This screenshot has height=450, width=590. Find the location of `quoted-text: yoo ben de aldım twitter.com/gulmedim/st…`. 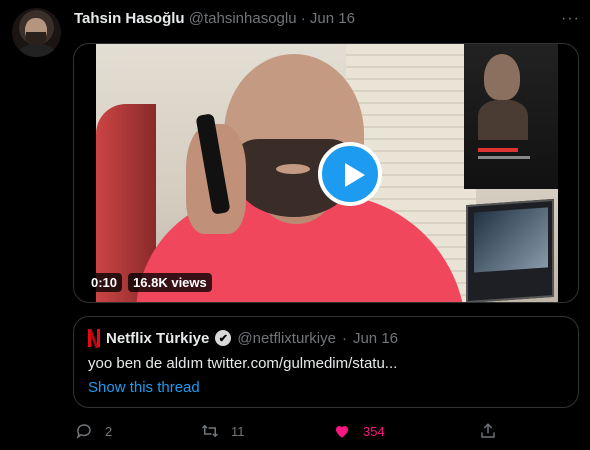

quoted-text: yoo ben de aldım twitter.com/gulmedim/st… is located at coordinates (243, 363).